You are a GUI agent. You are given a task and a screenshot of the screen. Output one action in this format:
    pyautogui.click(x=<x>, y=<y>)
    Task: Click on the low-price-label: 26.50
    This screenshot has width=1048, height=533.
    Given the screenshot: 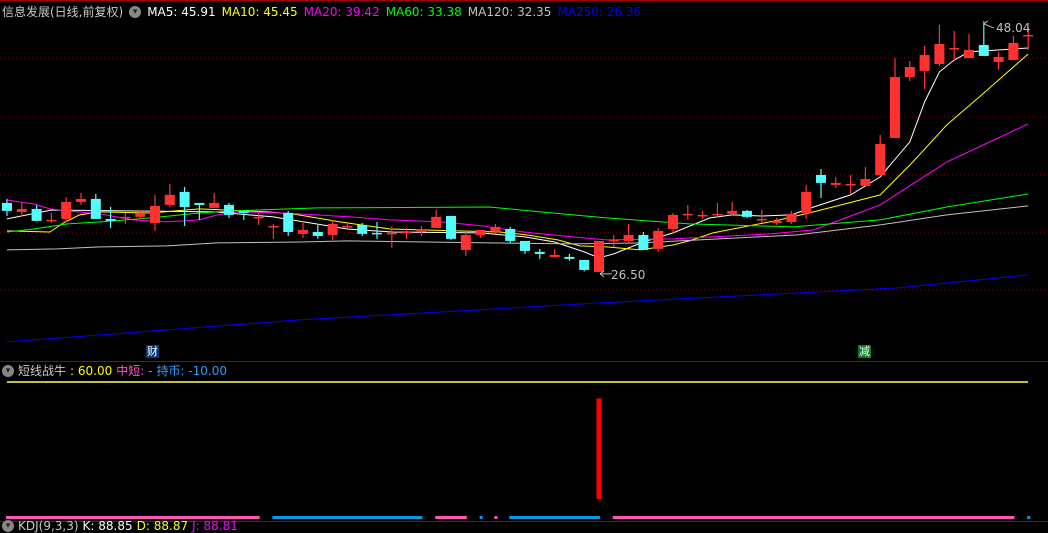 What is the action you would take?
    pyautogui.click(x=628, y=275)
    